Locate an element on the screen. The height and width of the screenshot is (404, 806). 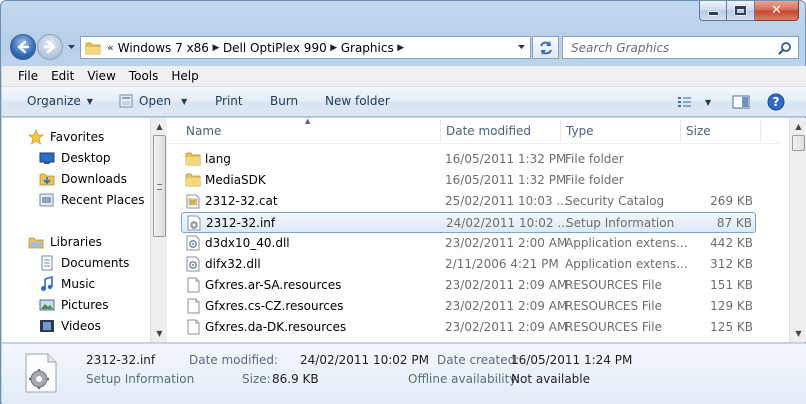
search-box is located at coordinates (680, 47).